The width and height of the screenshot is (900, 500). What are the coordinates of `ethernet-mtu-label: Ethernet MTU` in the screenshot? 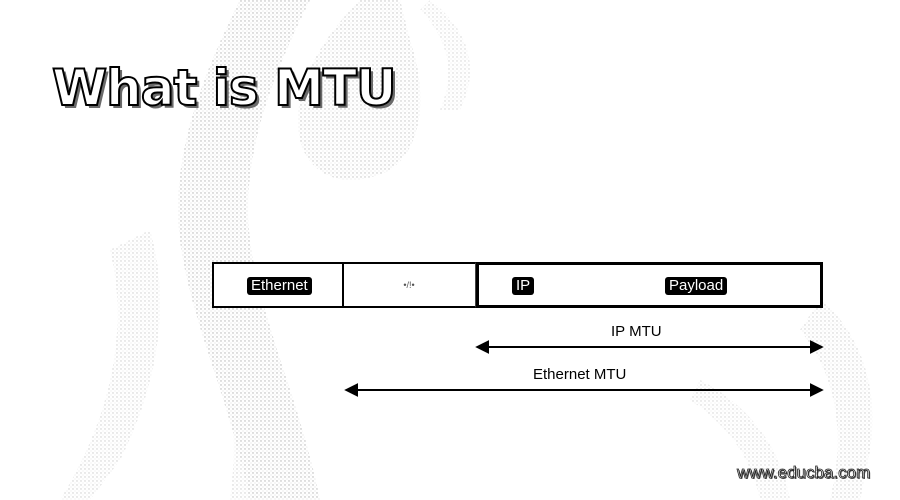 It's located at (580, 374).